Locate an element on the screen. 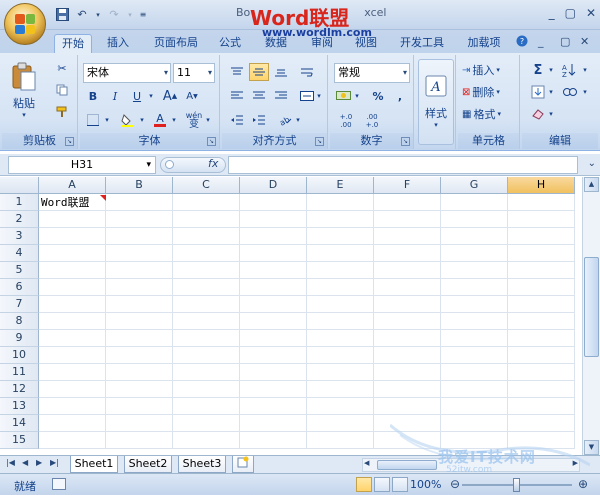 The width and height of the screenshot is (600, 495). cell-a1: Word联盟 is located at coordinates (65, 203).